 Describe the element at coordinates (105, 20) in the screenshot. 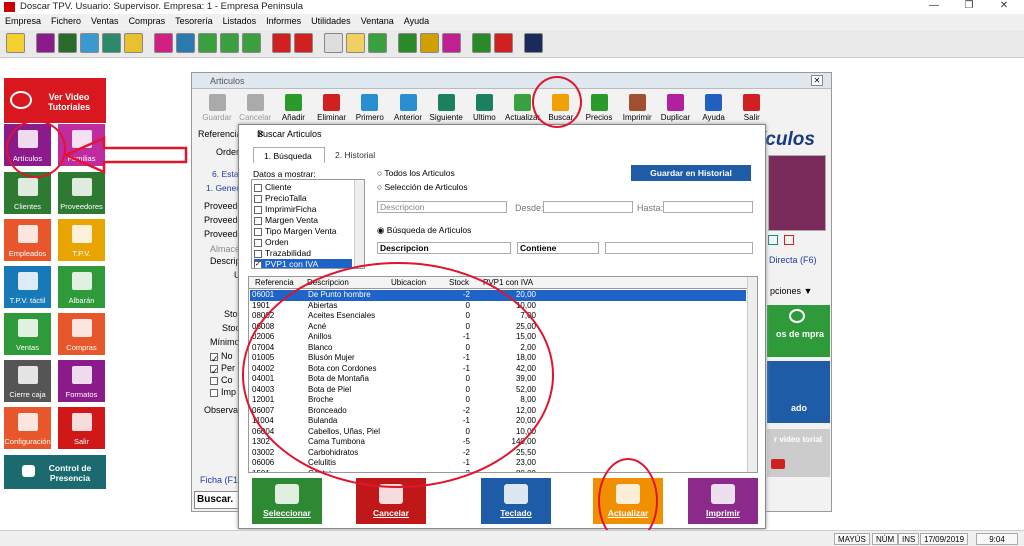

I see `menu-ventas: Ventas` at that location.